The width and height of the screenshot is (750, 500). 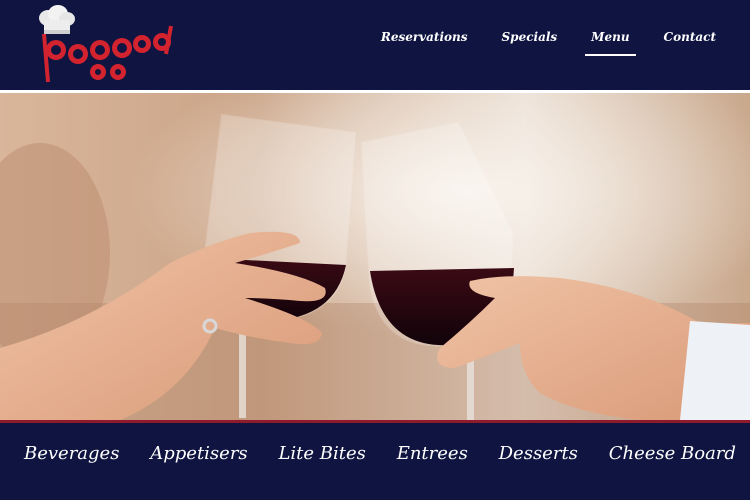 What do you see at coordinates (610, 42) in the screenshot?
I see `nav-item-menu: Menu` at bounding box center [610, 42].